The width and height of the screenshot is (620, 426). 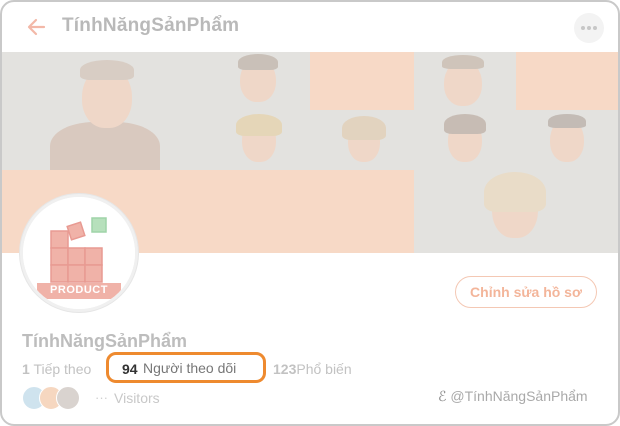 I want to click on popular-count: 123, so click(x=285, y=369).